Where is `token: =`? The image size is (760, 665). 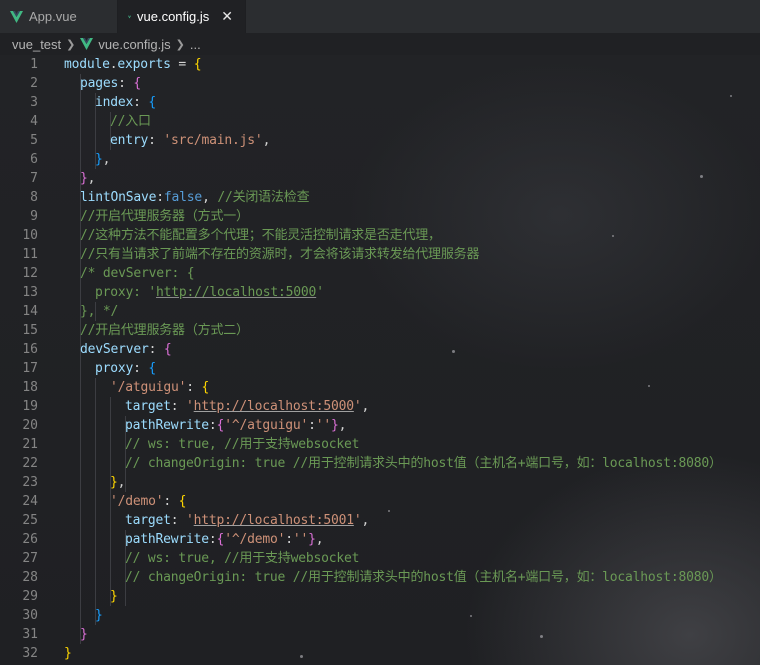 token: = is located at coordinates (182, 64).